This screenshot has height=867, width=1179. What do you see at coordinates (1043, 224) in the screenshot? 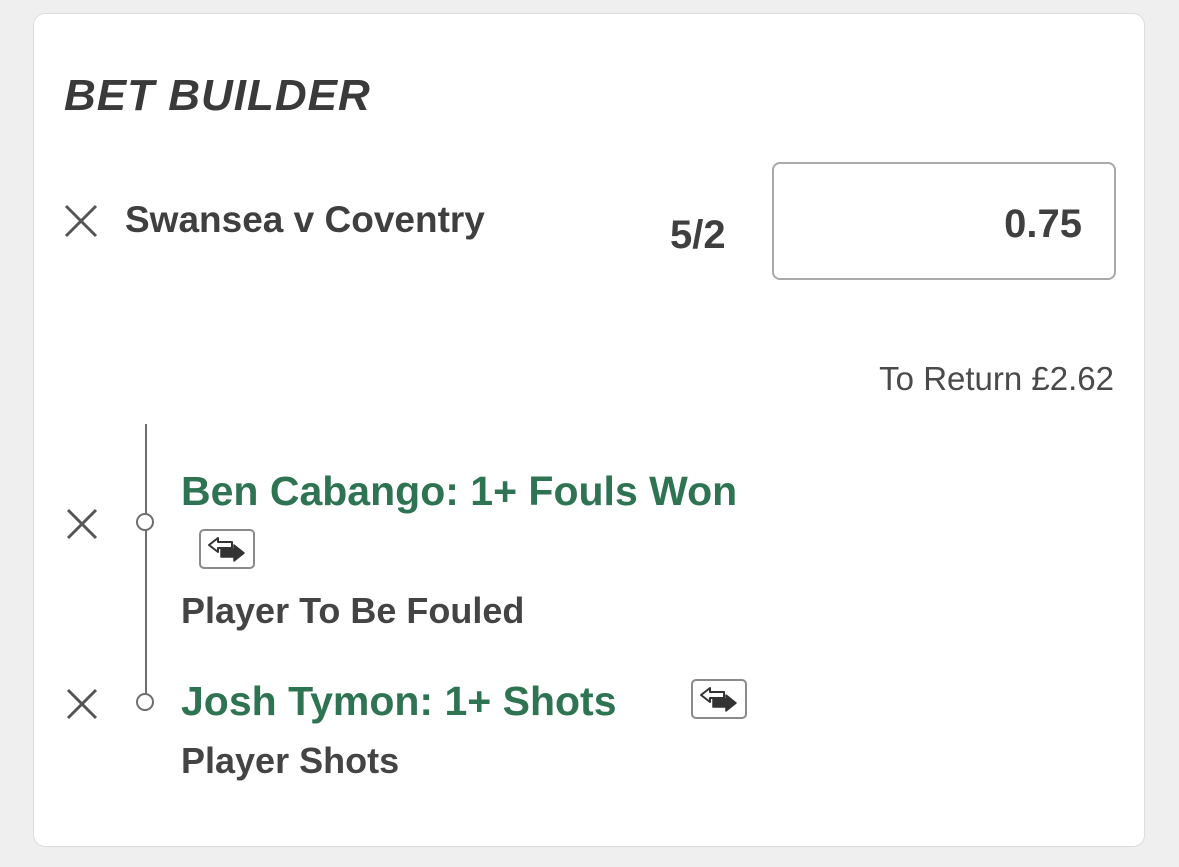
I see `stake-value: 0.75` at bounding box center [1043, 224].